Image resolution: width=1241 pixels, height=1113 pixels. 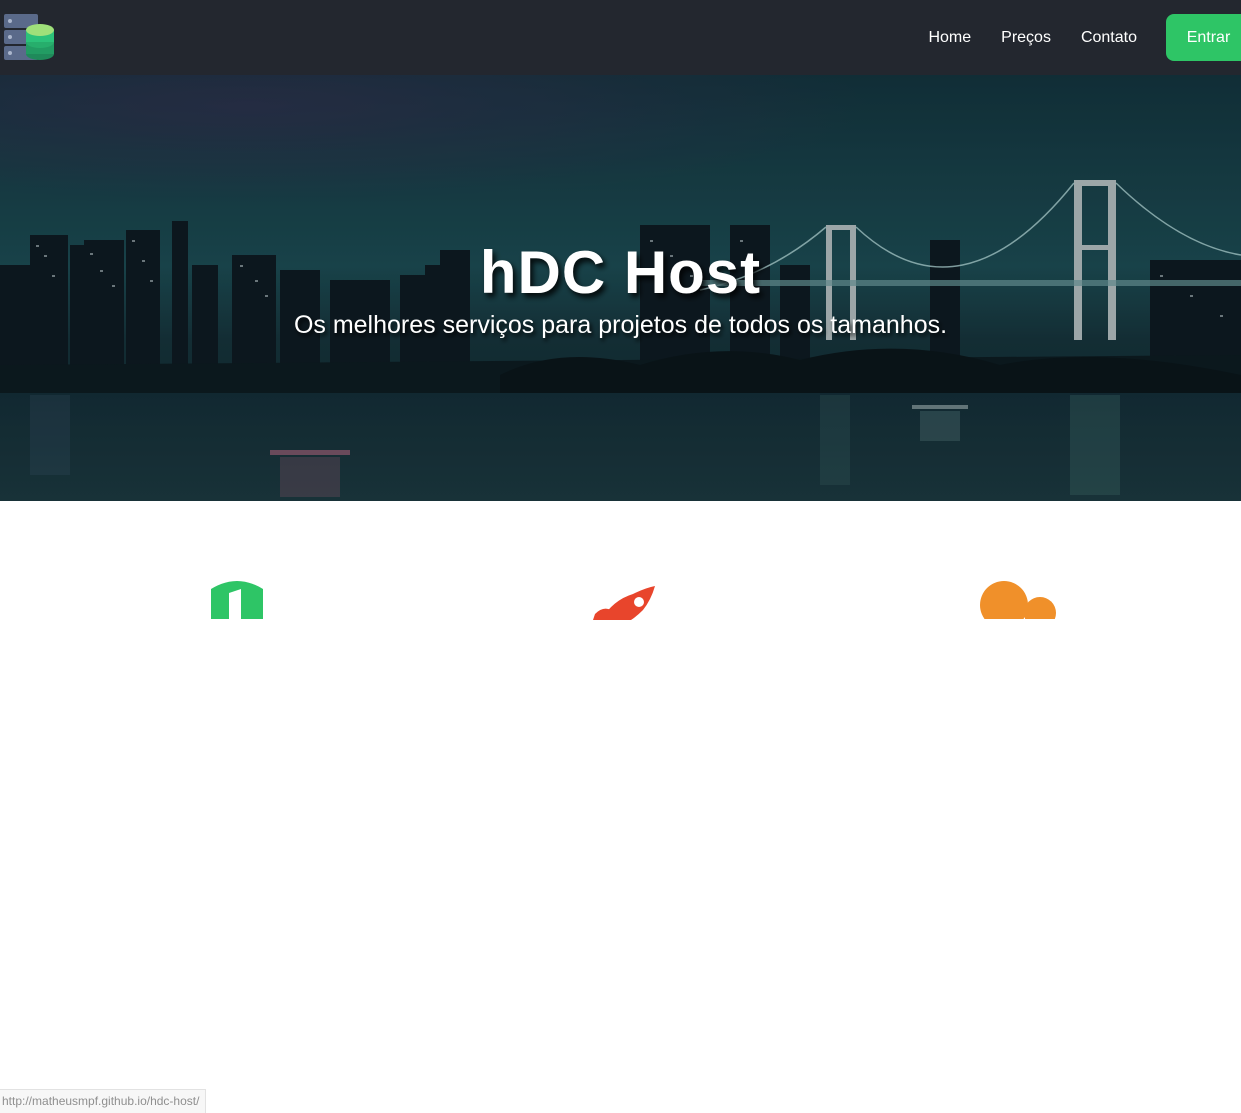 I want to click on nav-links: Home Preços Contato Entrar, so click(x=1084, y=37).